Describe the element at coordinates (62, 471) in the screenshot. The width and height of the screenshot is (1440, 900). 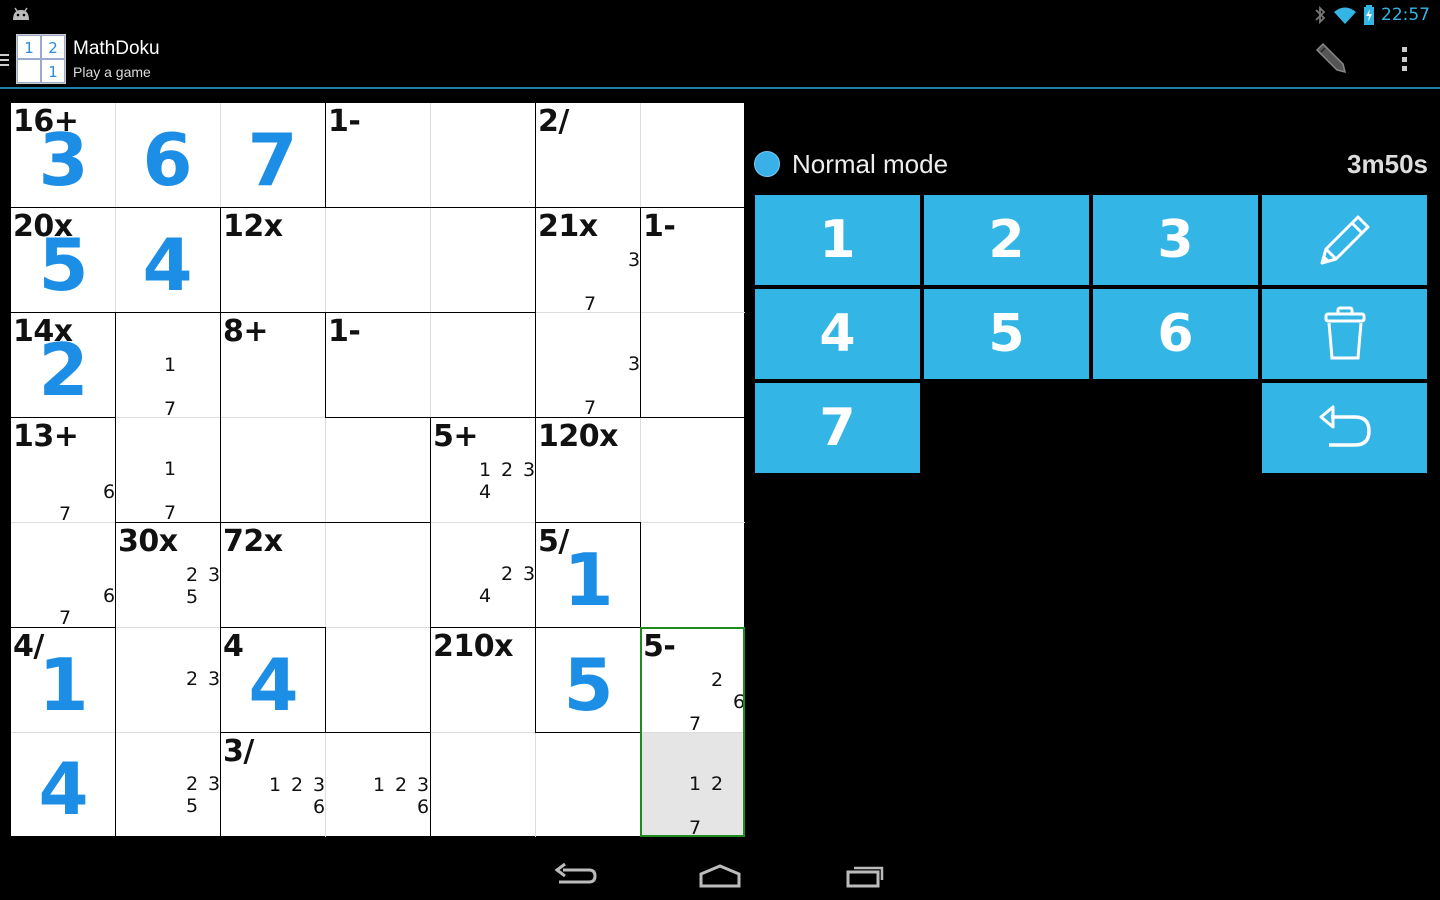
I see `grid-cell: 13+ 6 7` at that location.